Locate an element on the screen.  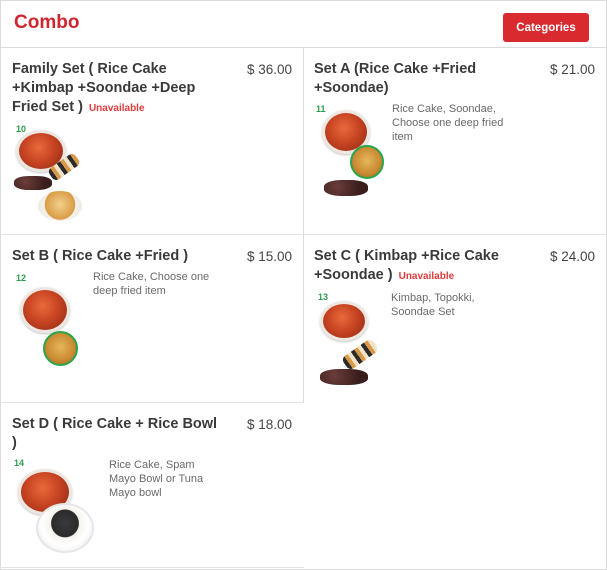
item-price: $ 21.00 is located at coordinates (573, 69).